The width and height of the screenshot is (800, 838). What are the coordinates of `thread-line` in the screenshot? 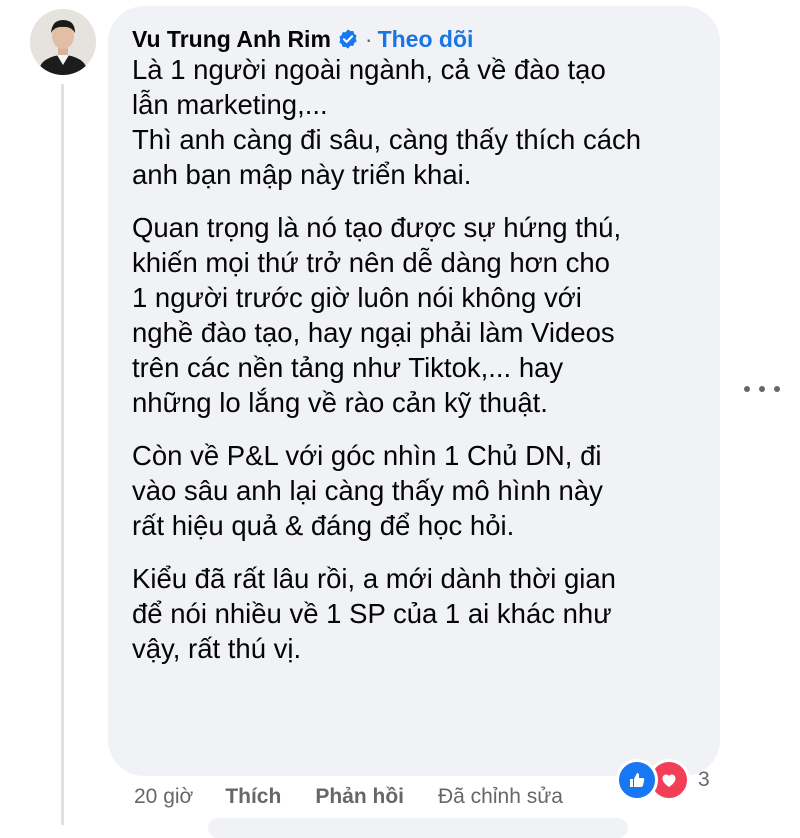 It's located at (62, 454).